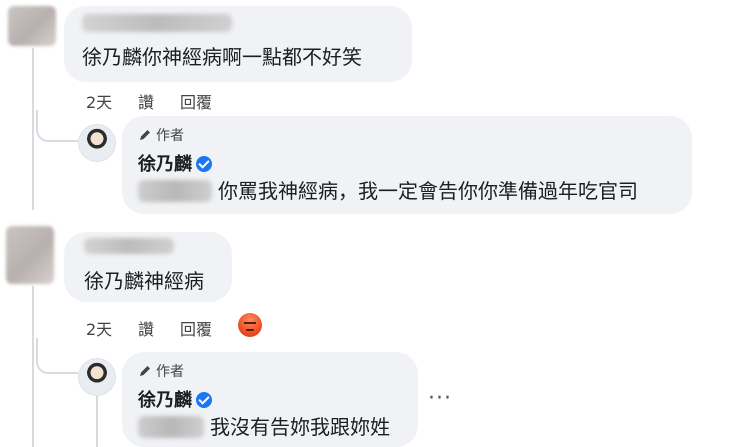 The height and width of the screenshot is (447, 750). What do you see at coordinates (99, 328) in the screenshot?
I see `comment-time-2: 2天` at bounding box center [99, 328].